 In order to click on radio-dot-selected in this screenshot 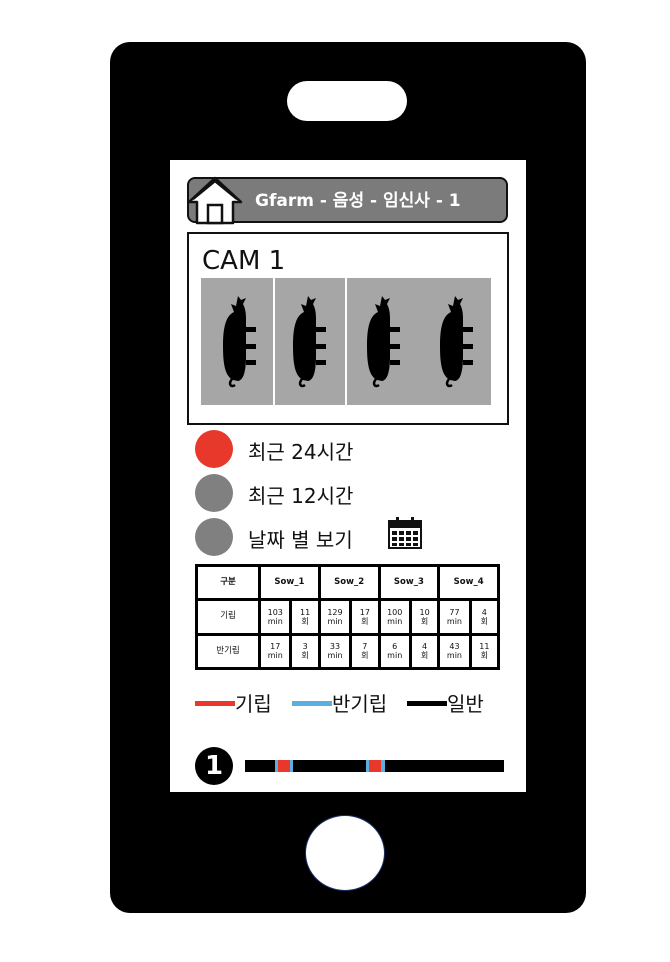, I will do `click(214, 449)`.